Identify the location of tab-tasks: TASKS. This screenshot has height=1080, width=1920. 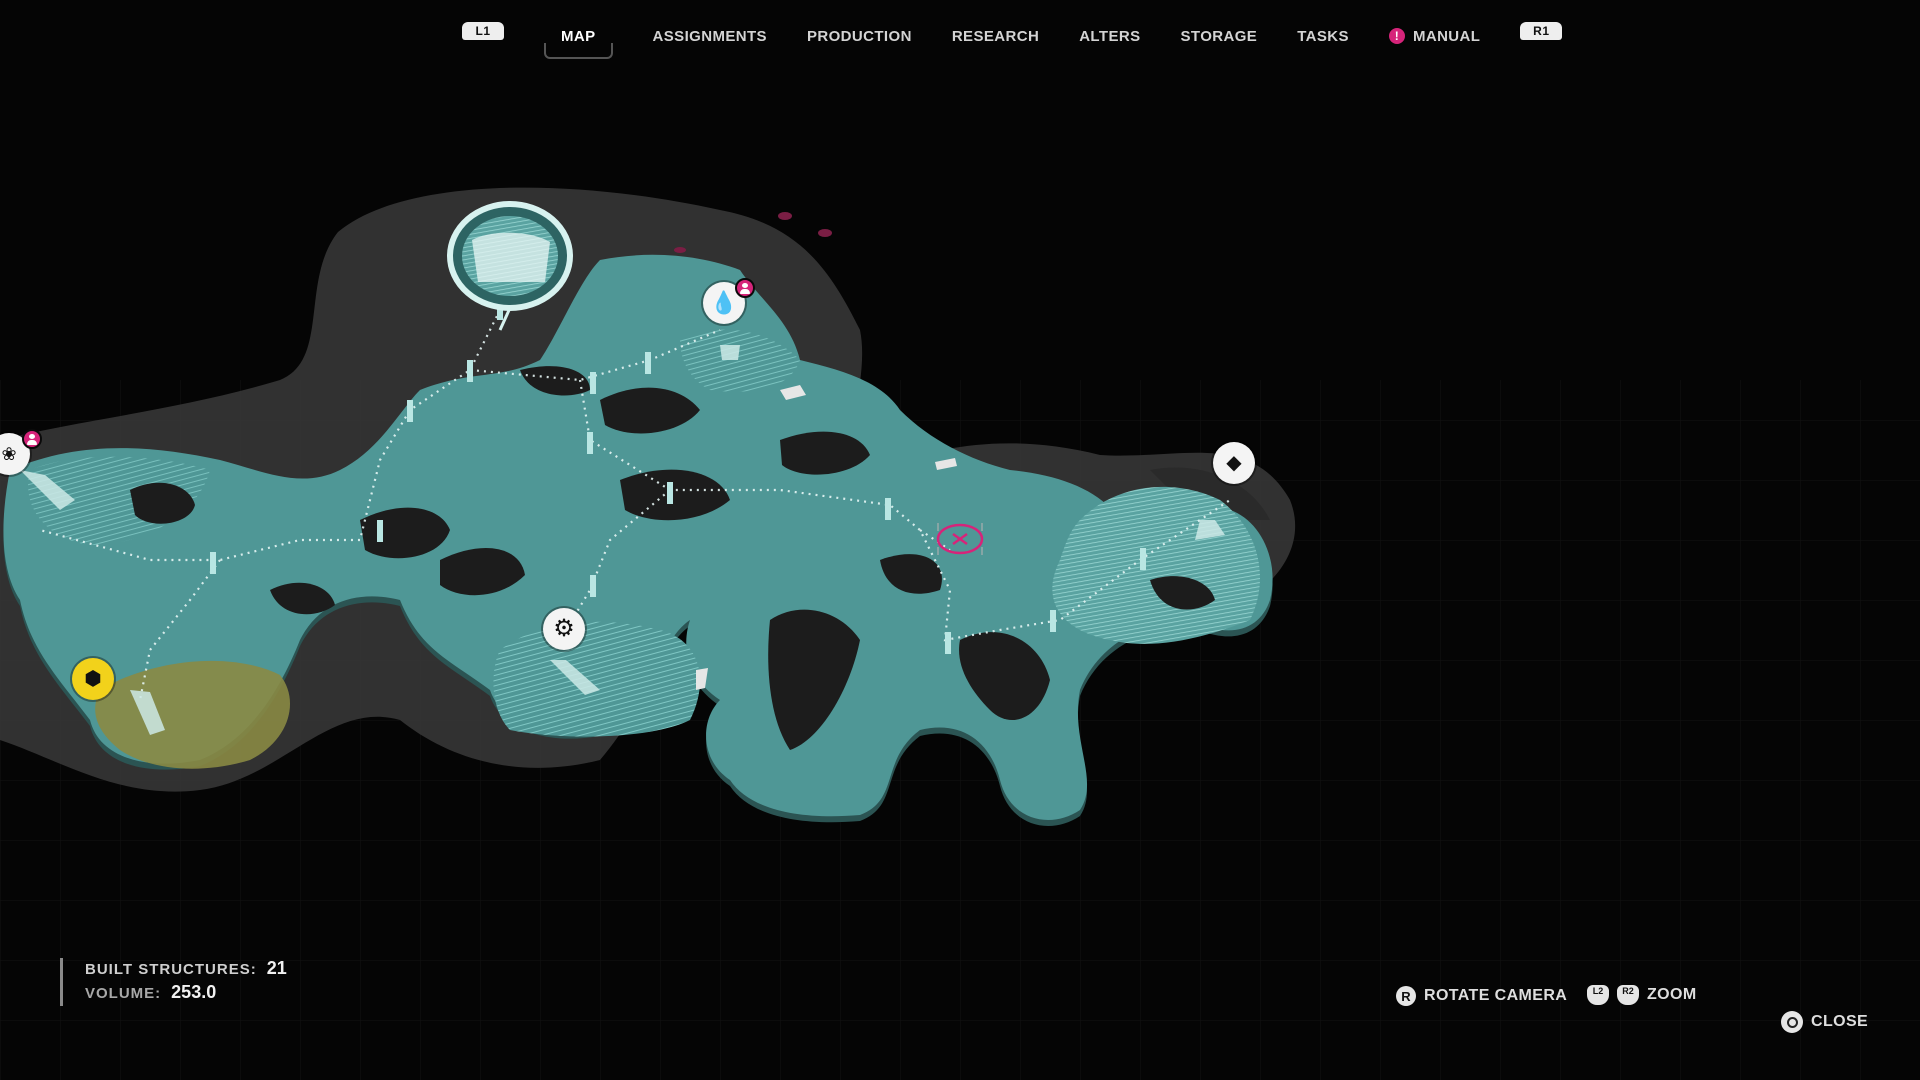
(1323, 36).